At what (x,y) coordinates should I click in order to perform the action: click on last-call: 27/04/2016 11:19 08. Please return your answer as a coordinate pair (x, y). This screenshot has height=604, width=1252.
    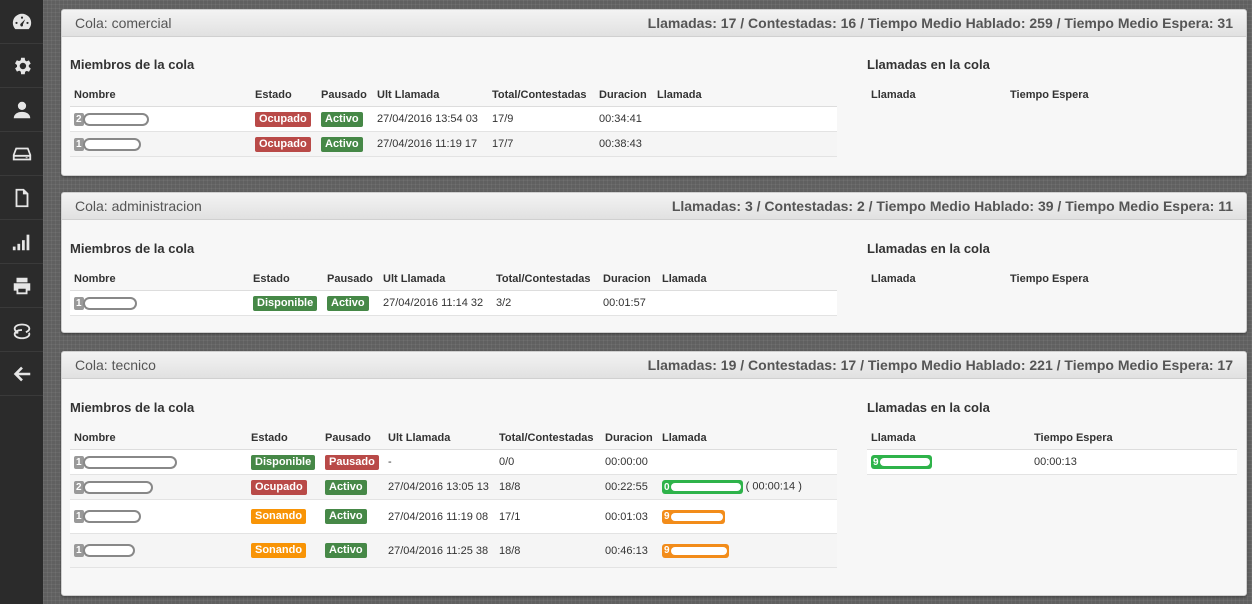
    Looking at the image, I should click on (439, 516).